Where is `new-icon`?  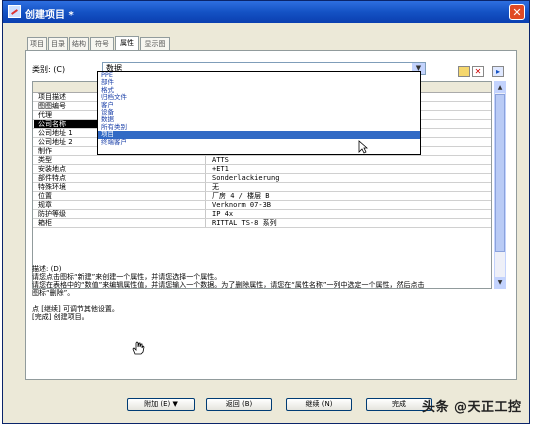 new-icon is located at coordinates (464, 71).